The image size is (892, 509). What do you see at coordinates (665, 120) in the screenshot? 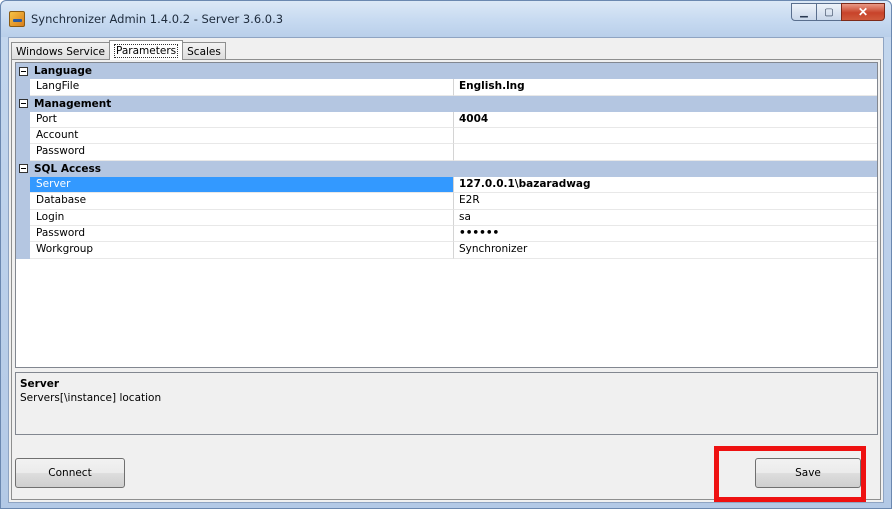
I see `property-value-port: 4004` at bounding box center [665, 120].